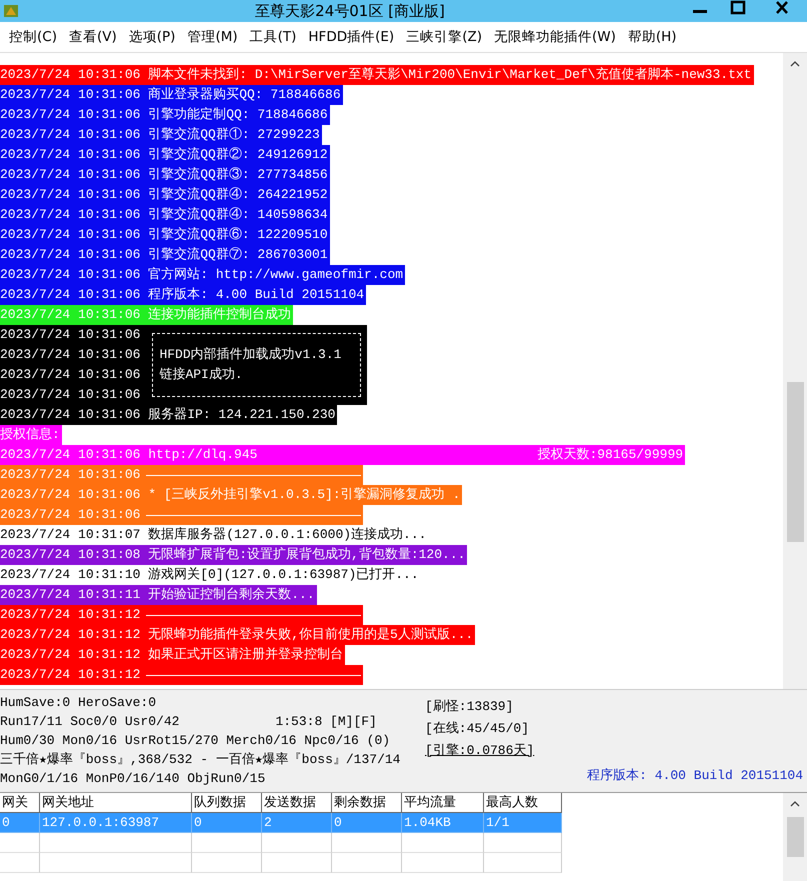 The image size is (807, 881). Describe the element at coordinates (250, 355) in the screenshot. I see `log-message: HFDD内部插件加载成功v1.3.1` at that location.